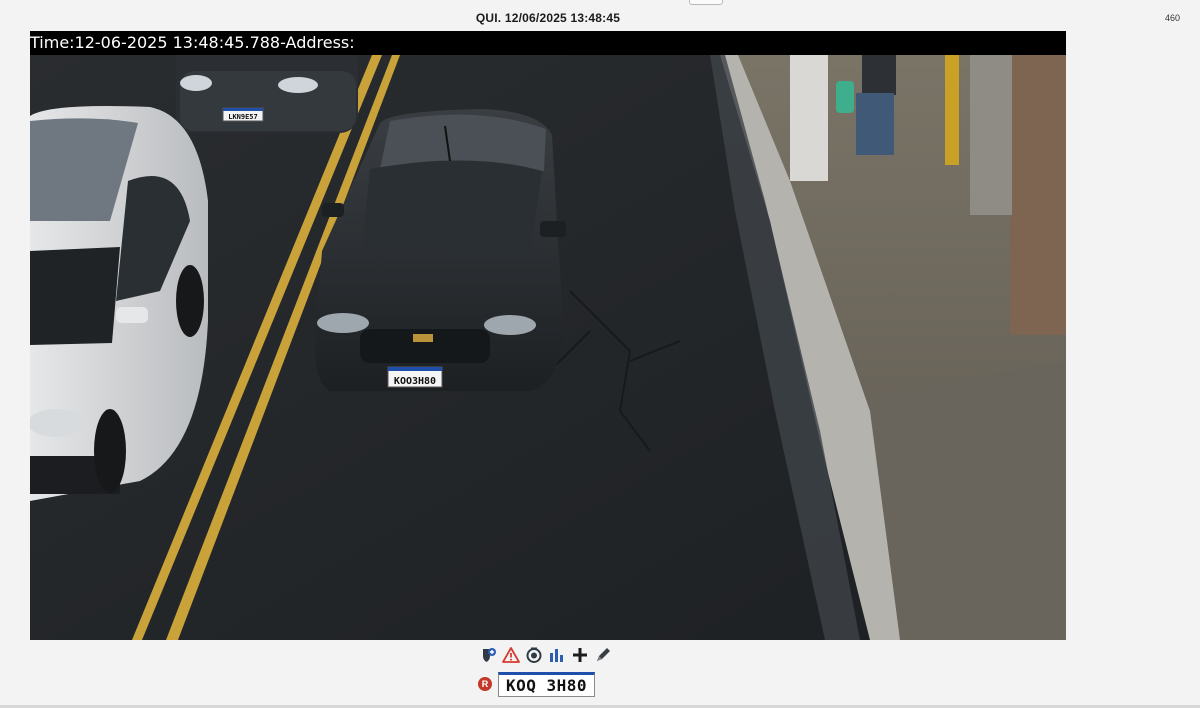 Image resolution: width=1200 pixels, height=708 pixels. I want to click on yellow-post, so click(952, 110).